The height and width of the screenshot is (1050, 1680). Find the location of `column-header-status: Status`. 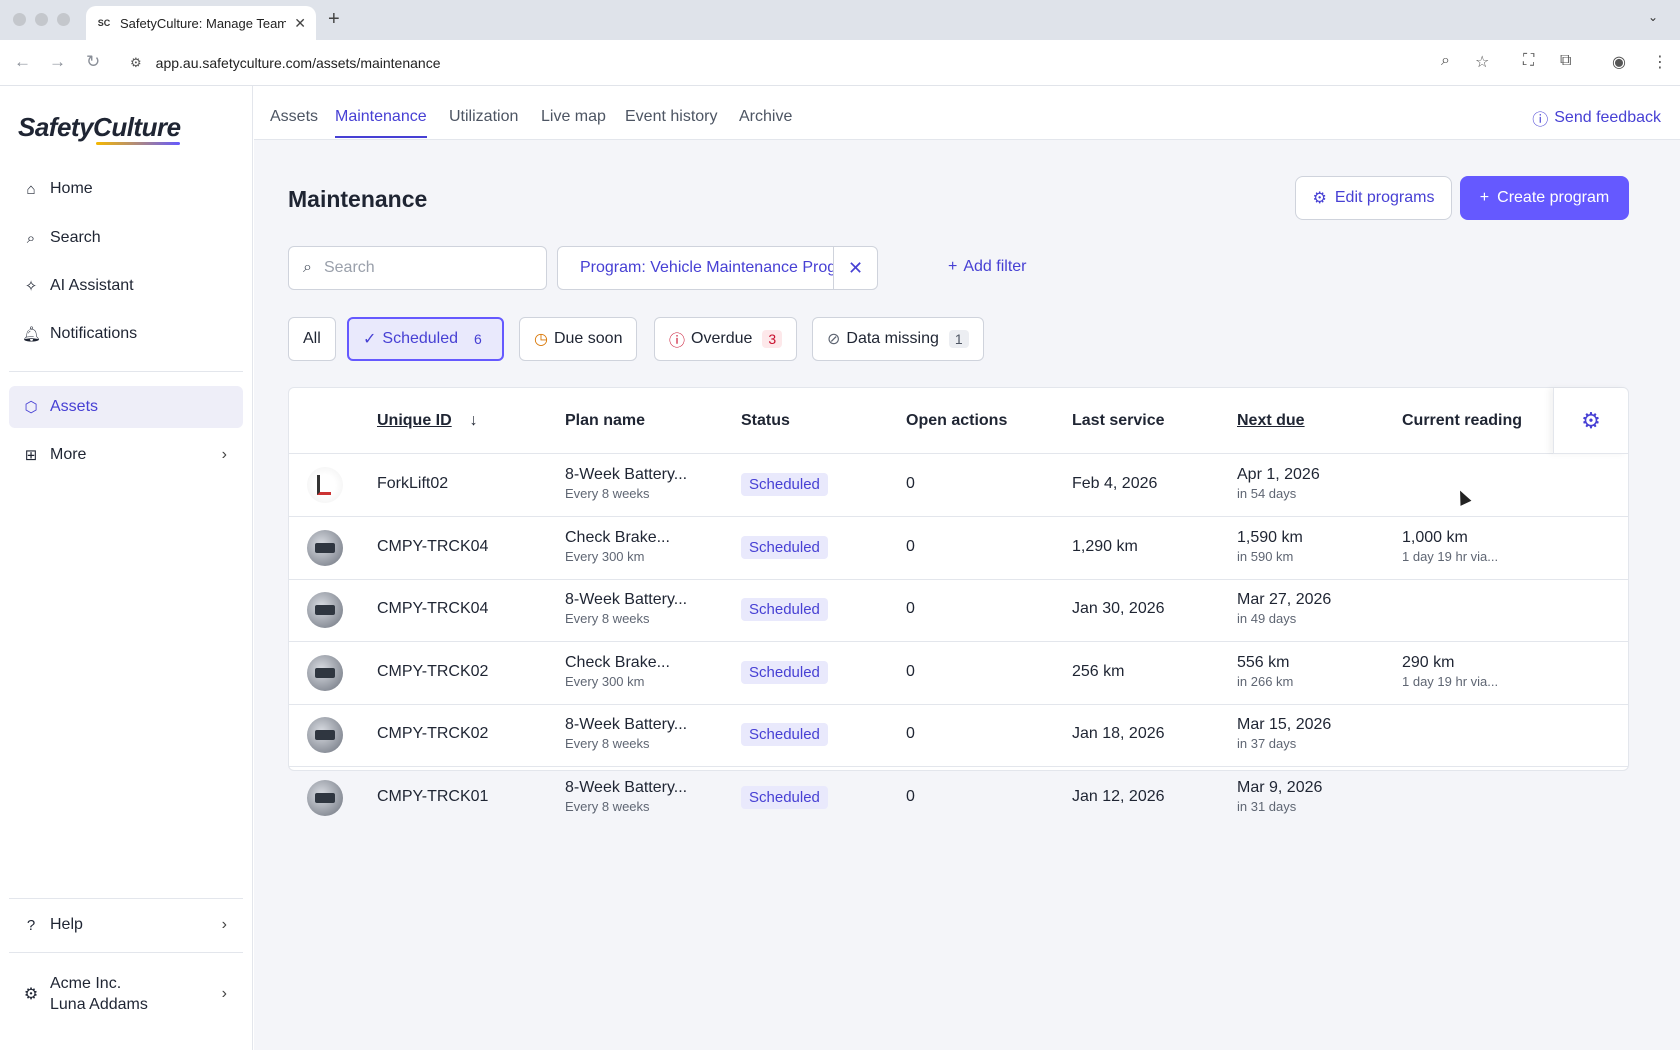

column-header-status: Status is located at coordinates (765, 420).